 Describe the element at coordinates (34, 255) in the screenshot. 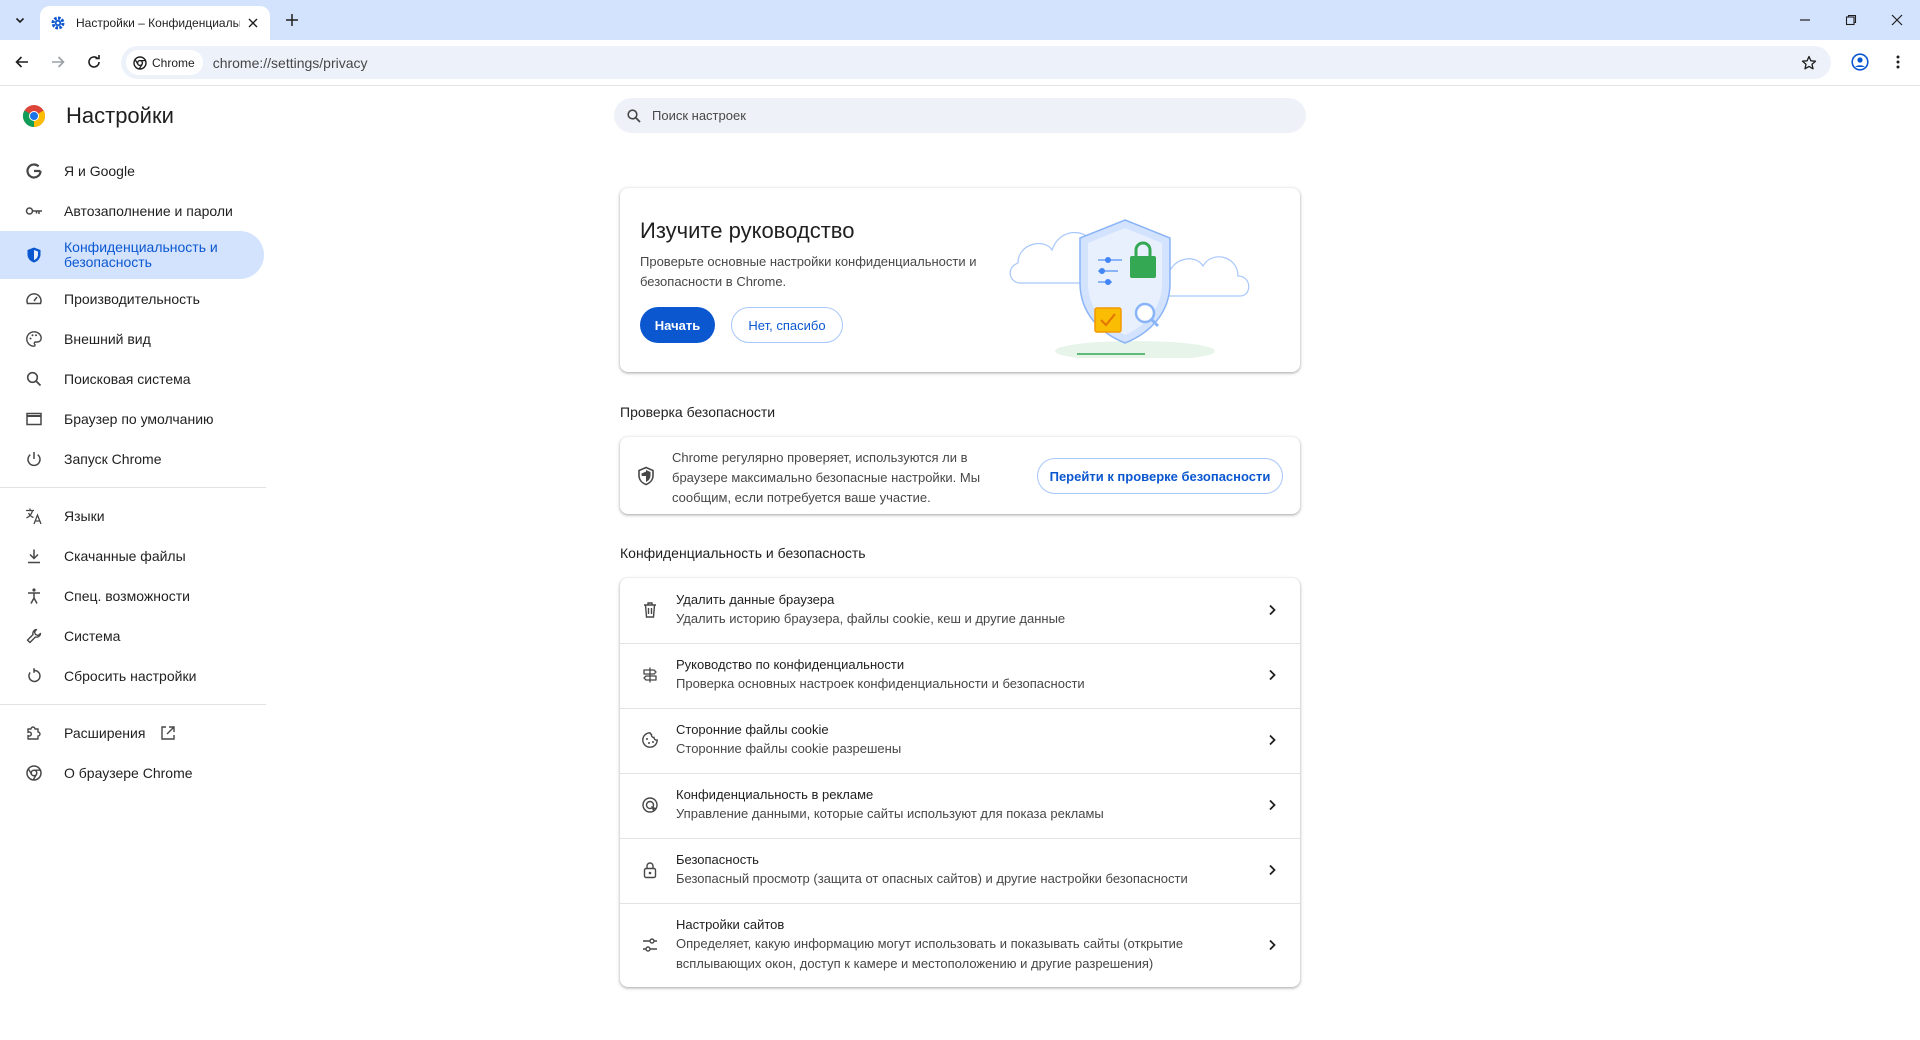

I see `shield-icon` at that location.